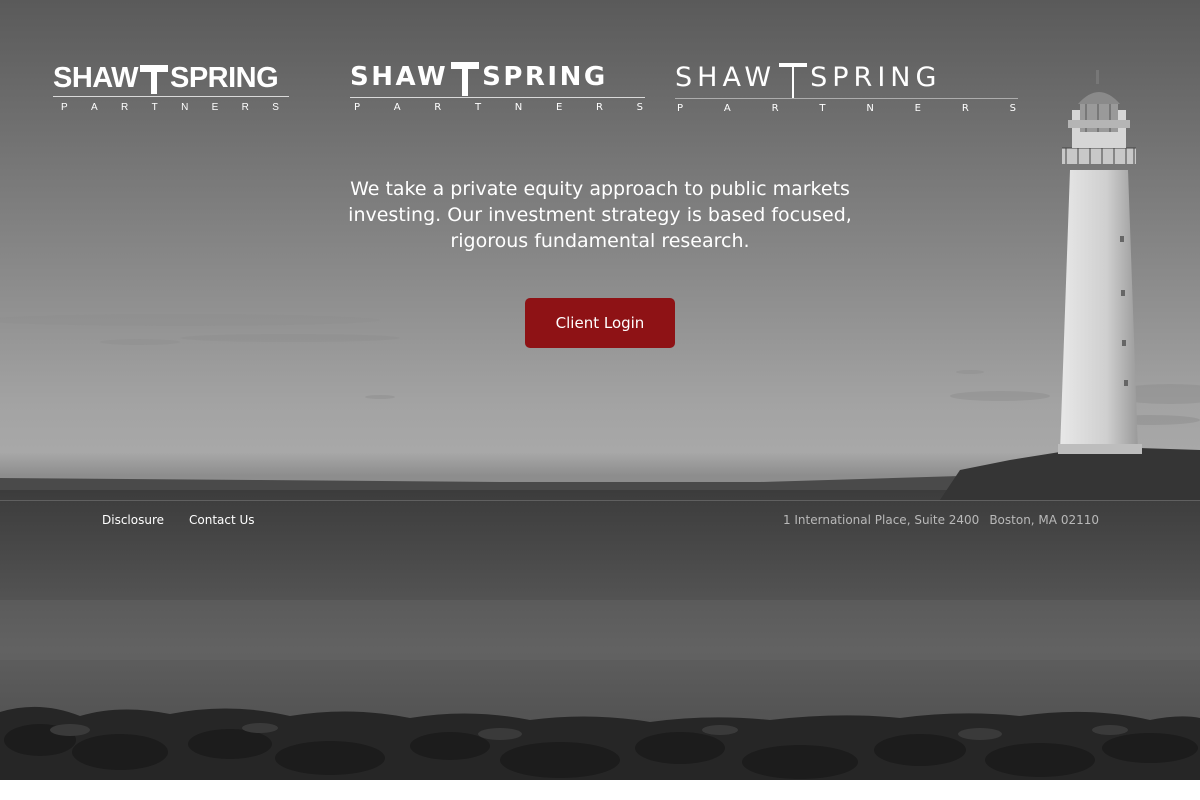  Describe the element at coordinates (1044, 520) in the screenshot. I see `address-city: Boston, MA 02110` at that location.